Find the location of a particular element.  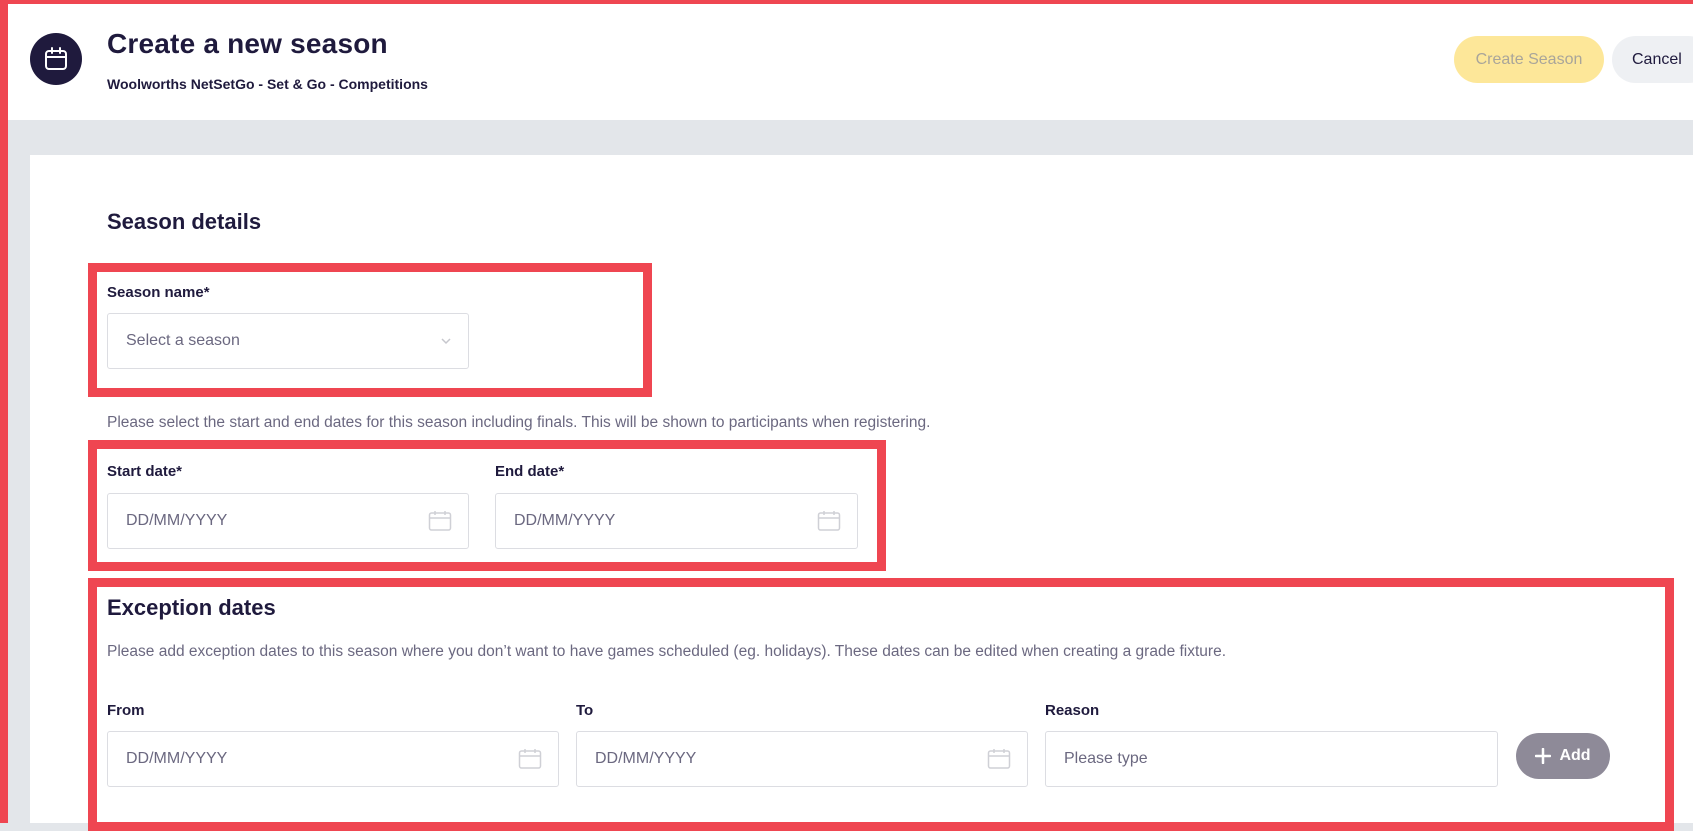

season-name-placeholder: Select a season is located at coordinates (183, 340).